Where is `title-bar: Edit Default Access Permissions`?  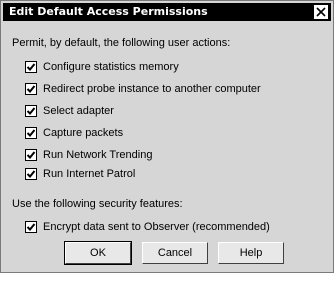
title-bar: Edit Default Access Permissions is located at coordinates (167, 12).